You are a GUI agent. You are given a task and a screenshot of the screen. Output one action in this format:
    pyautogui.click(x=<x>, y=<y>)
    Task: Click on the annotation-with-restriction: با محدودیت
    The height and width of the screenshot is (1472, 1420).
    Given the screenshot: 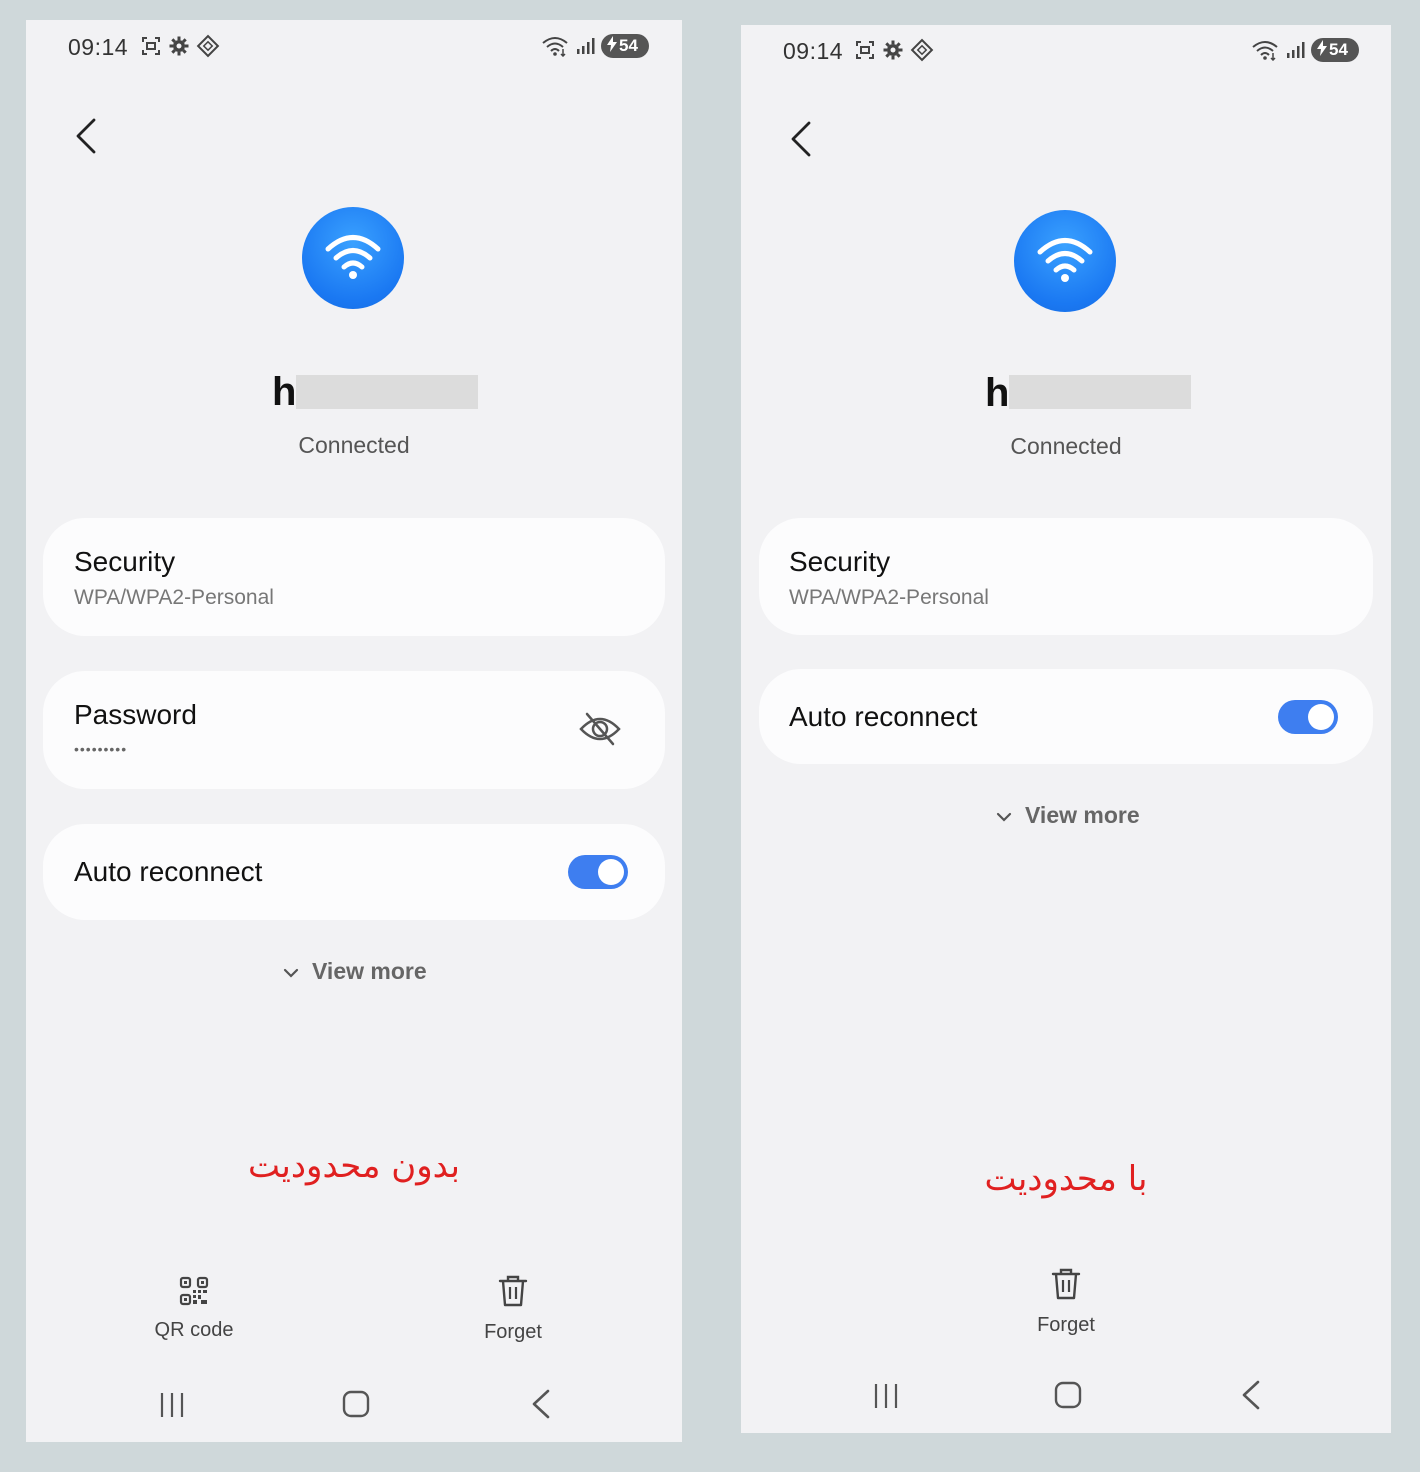 What is the action you would take?
    pyautogui.click(x=1066, y=1179)
    